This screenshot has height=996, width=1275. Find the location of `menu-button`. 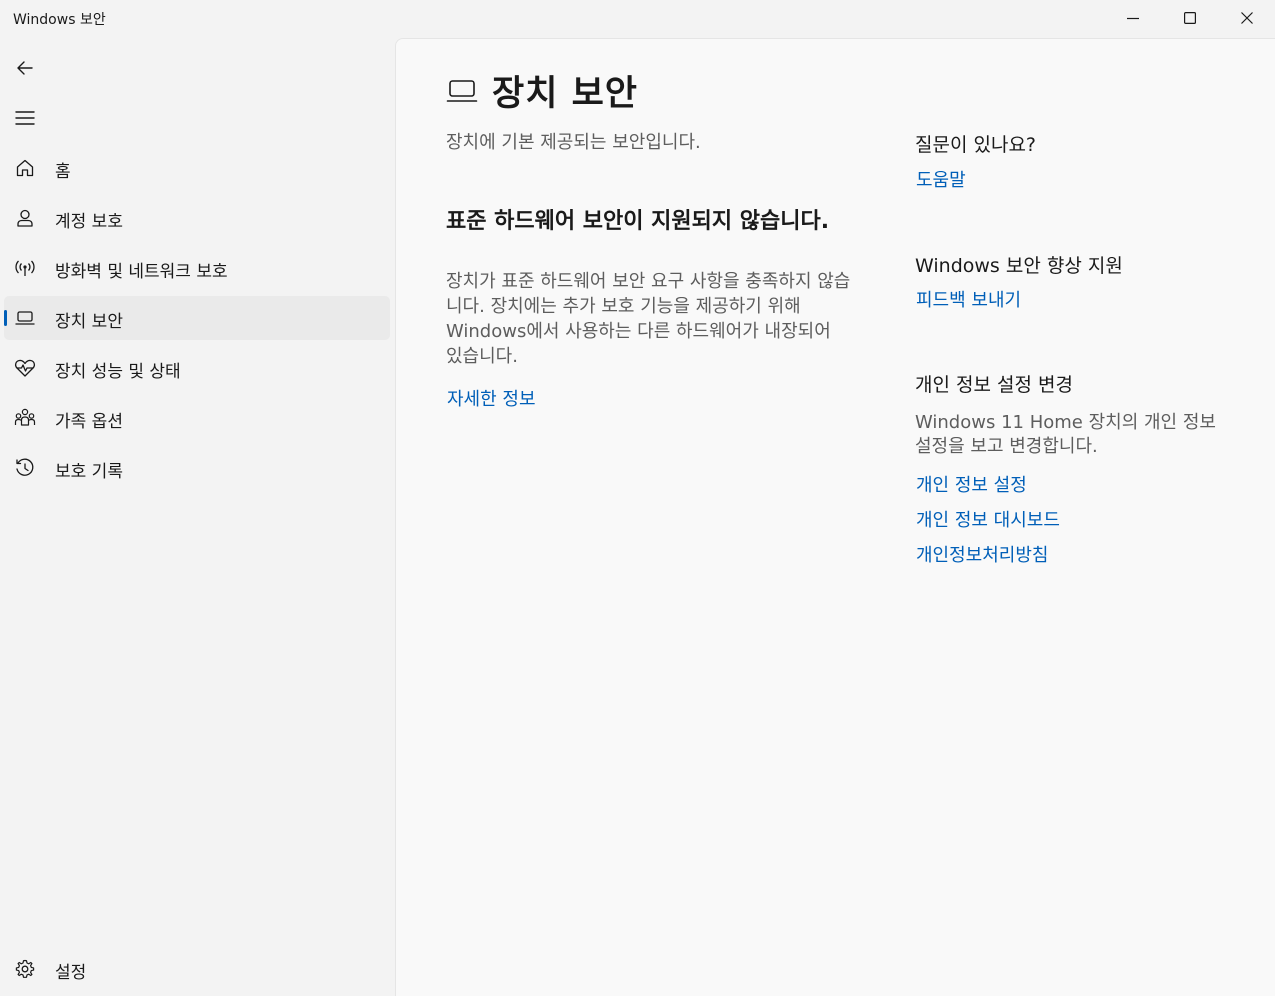

menu-button is located at coordinates (25, 118).